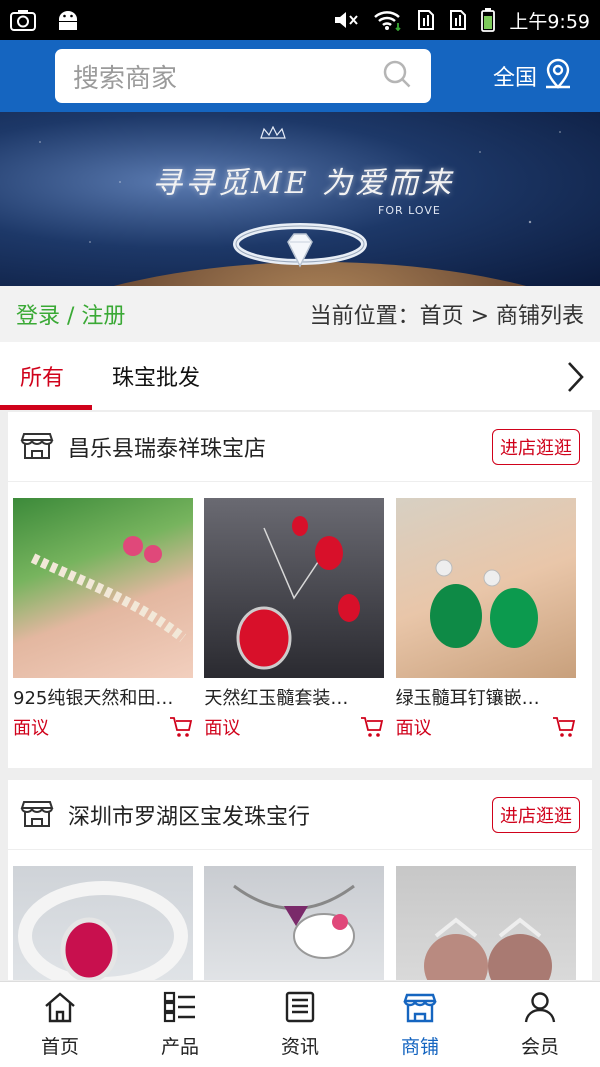 The height and width of the screenshot is (1067, 600). Describe the element at coordinates (303, 183) in the screenshot. I see `banner-title: 寻寻觅ME 为爱而来` at that location.